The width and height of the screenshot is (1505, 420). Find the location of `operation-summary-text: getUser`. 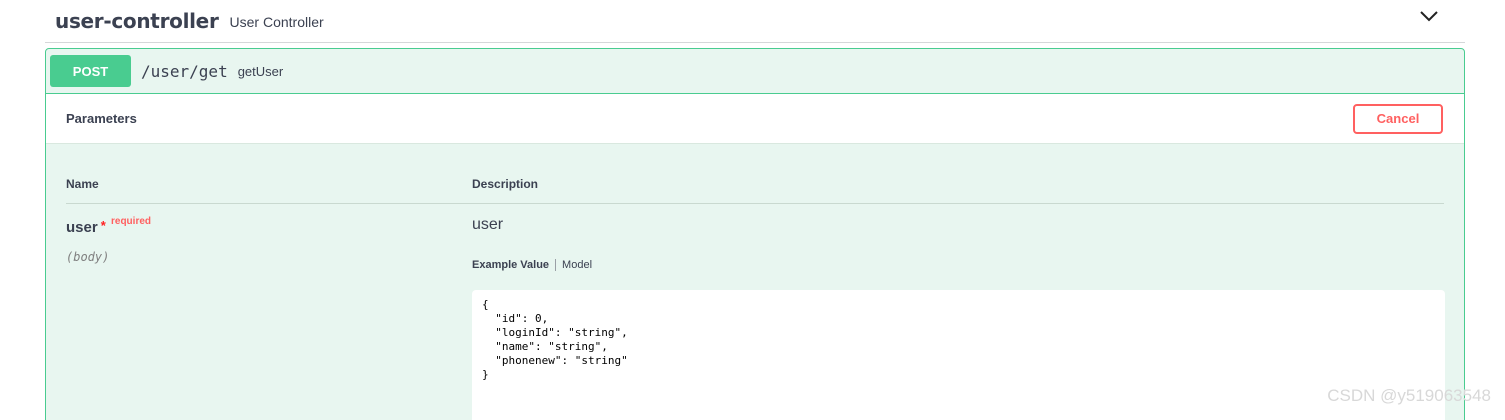

operation-summary-text: getUser is located at coordinates (260, 71).